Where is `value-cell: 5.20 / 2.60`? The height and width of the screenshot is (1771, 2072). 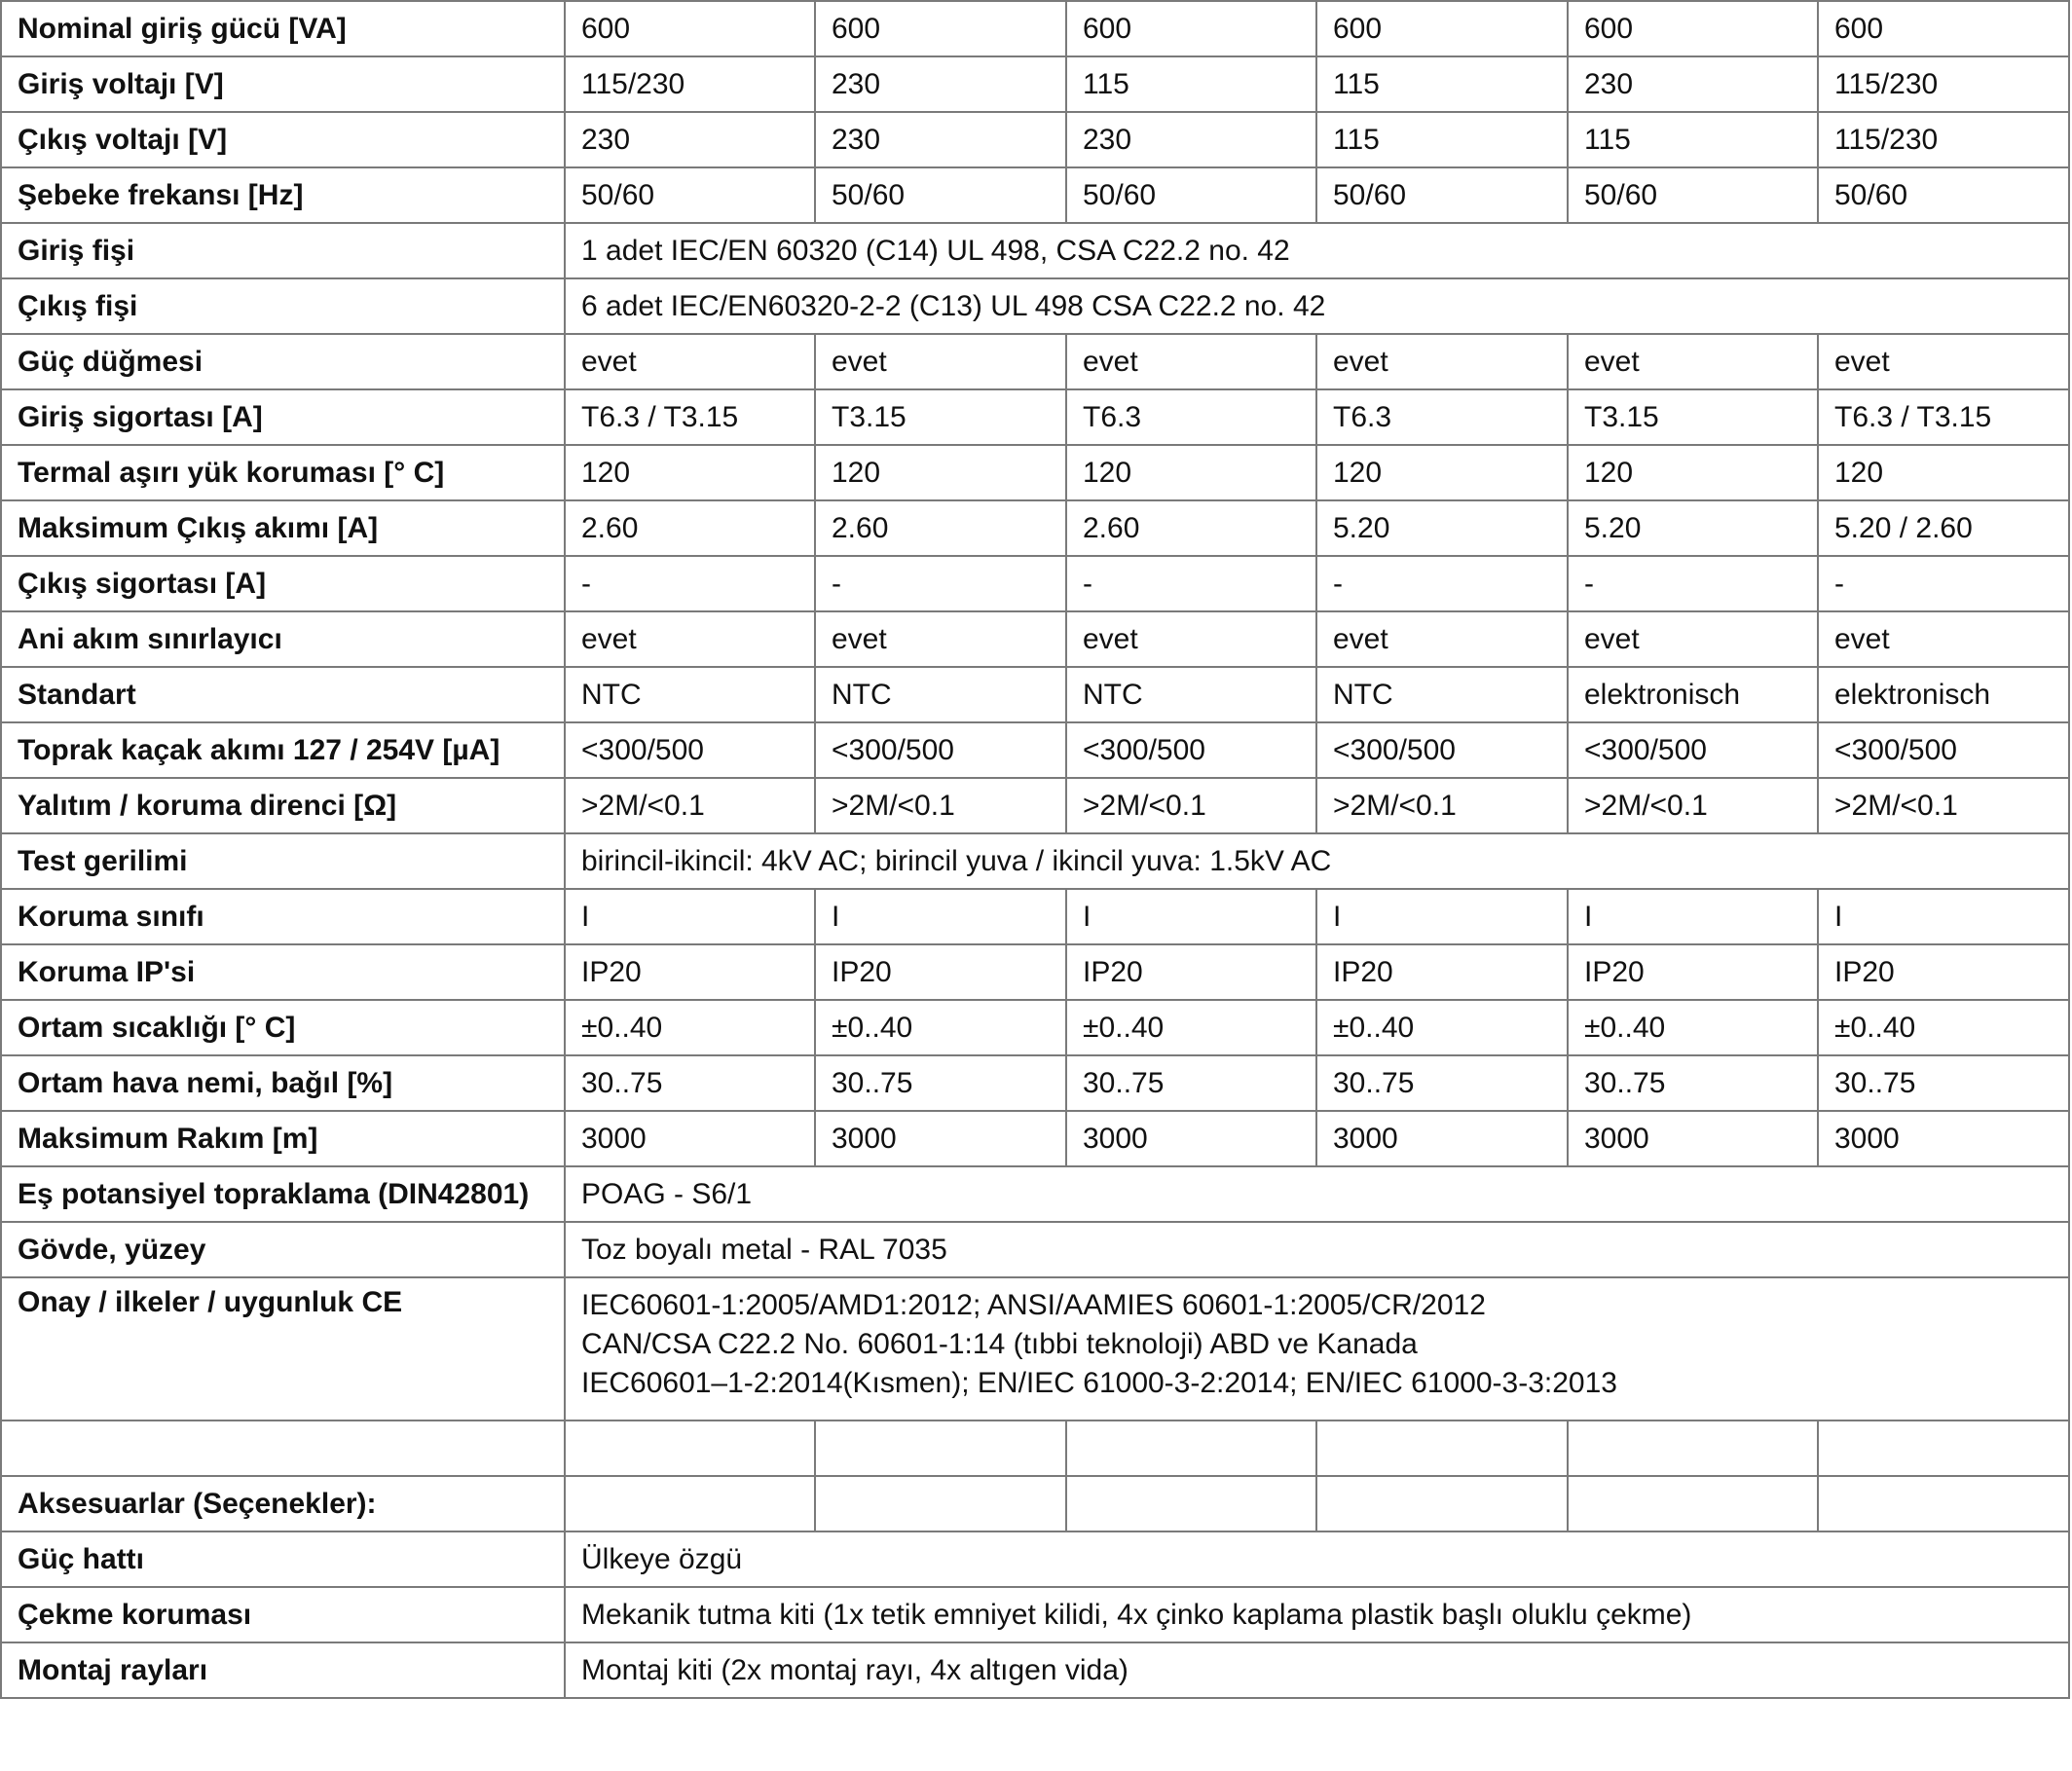
value-cell: 5.20 / 2.60 is located at coordinates (1943, 528).